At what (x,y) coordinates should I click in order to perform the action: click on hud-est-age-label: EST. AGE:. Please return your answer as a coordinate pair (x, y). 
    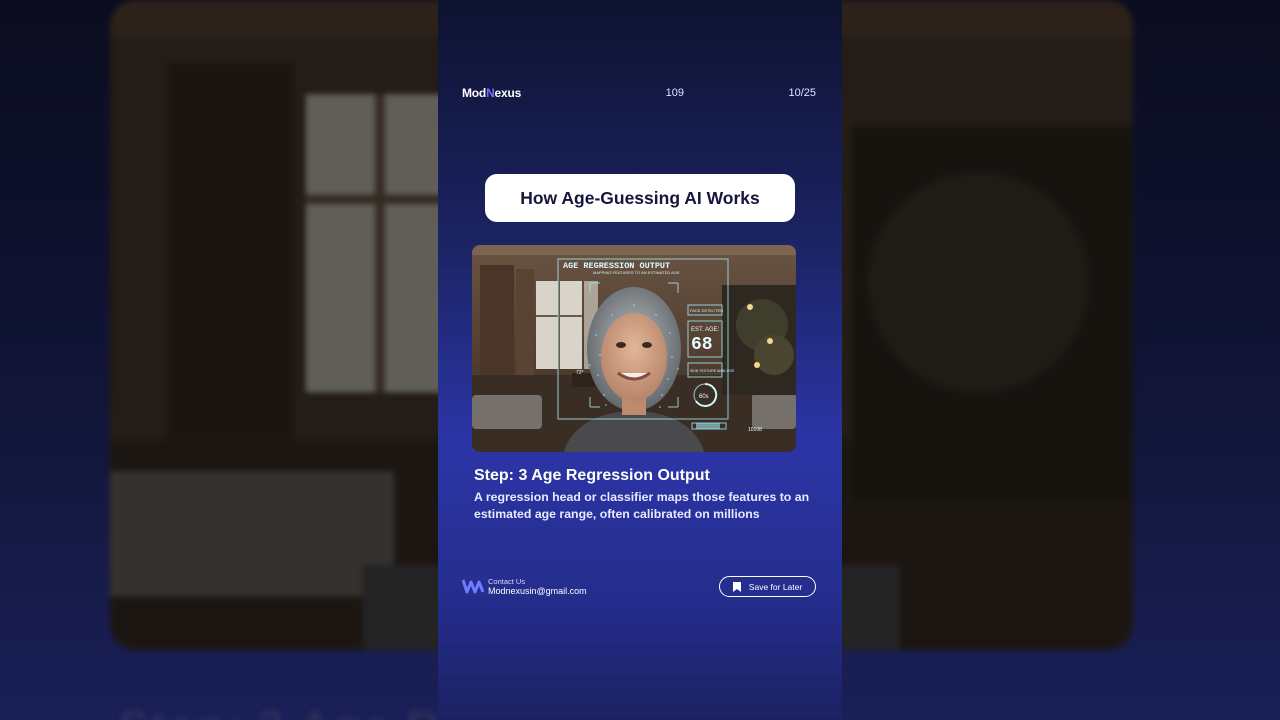
    Looking at the image, I should click on (705, 330).